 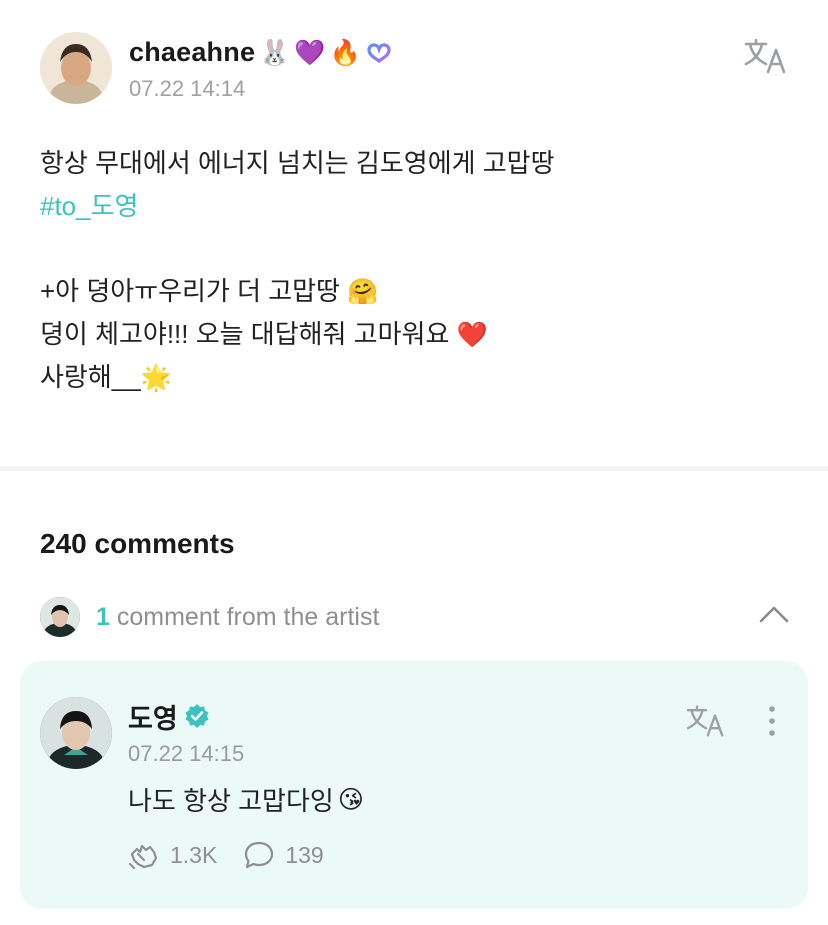 I want to click on kissing-face-emoji: 😘, so click(x=350, y=799).